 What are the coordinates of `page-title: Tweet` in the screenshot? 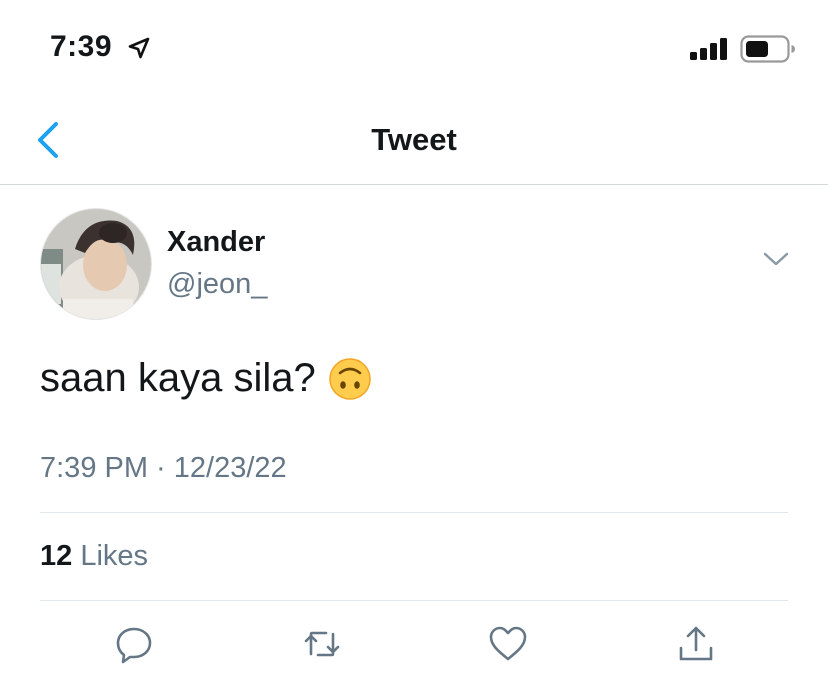 It's located at (414, 139).